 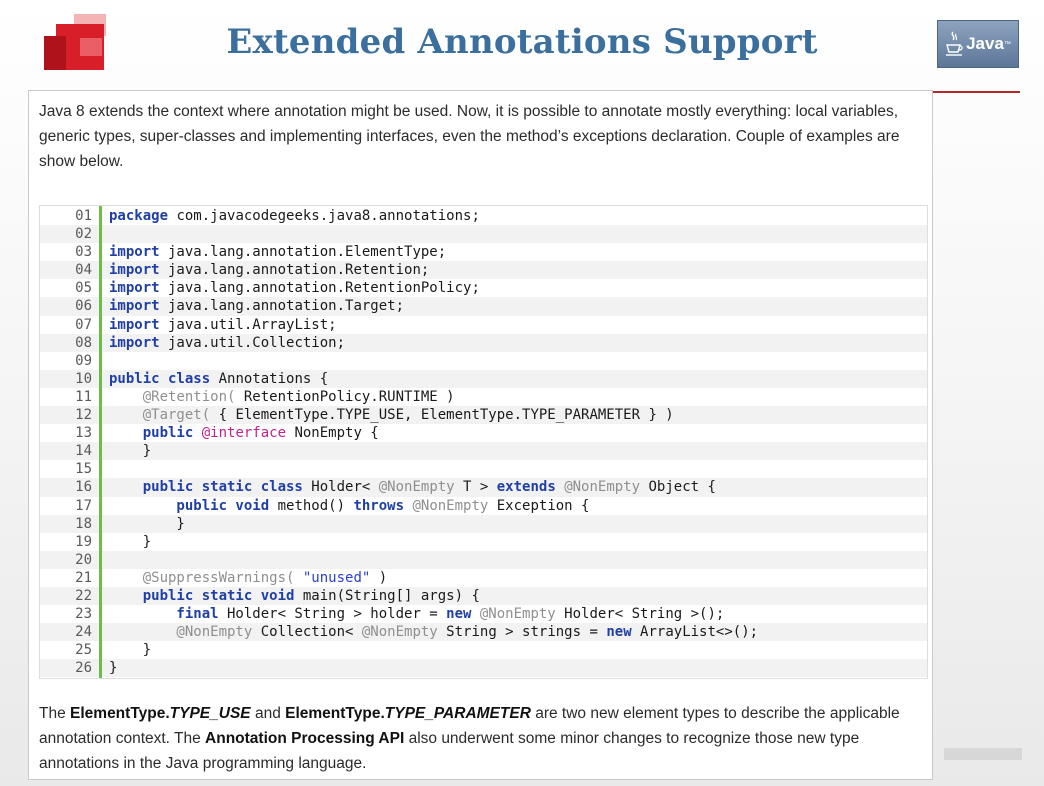 I want to click on line-number: 04, so click(x=69, y=270).